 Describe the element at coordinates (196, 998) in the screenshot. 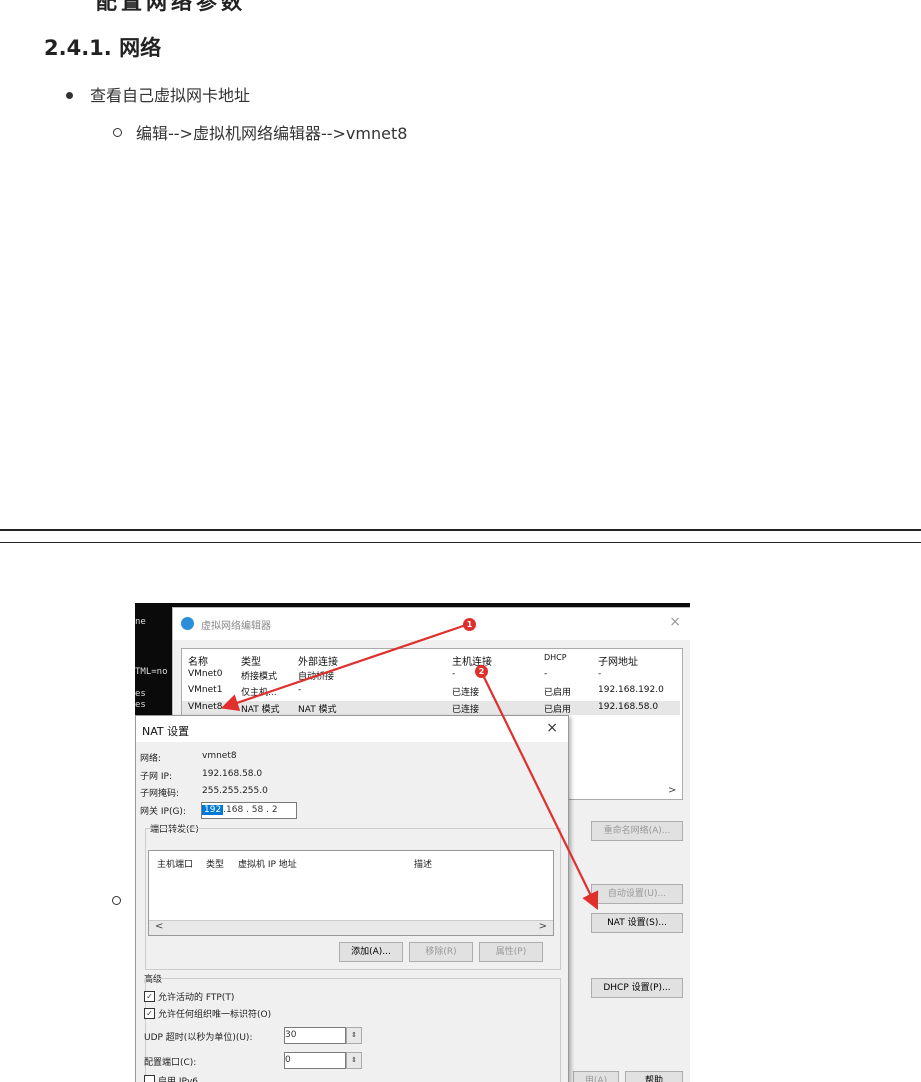

I see `allow-active-ftp-label: 允许活动的 FTP(T)` at that location.